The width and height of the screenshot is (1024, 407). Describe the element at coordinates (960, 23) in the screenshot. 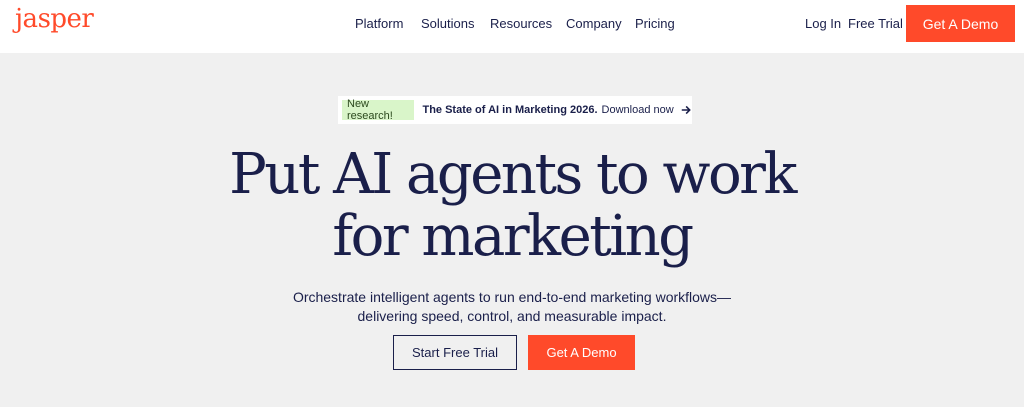

I see `nav-get-demo-button: Get A Demo` at that location.